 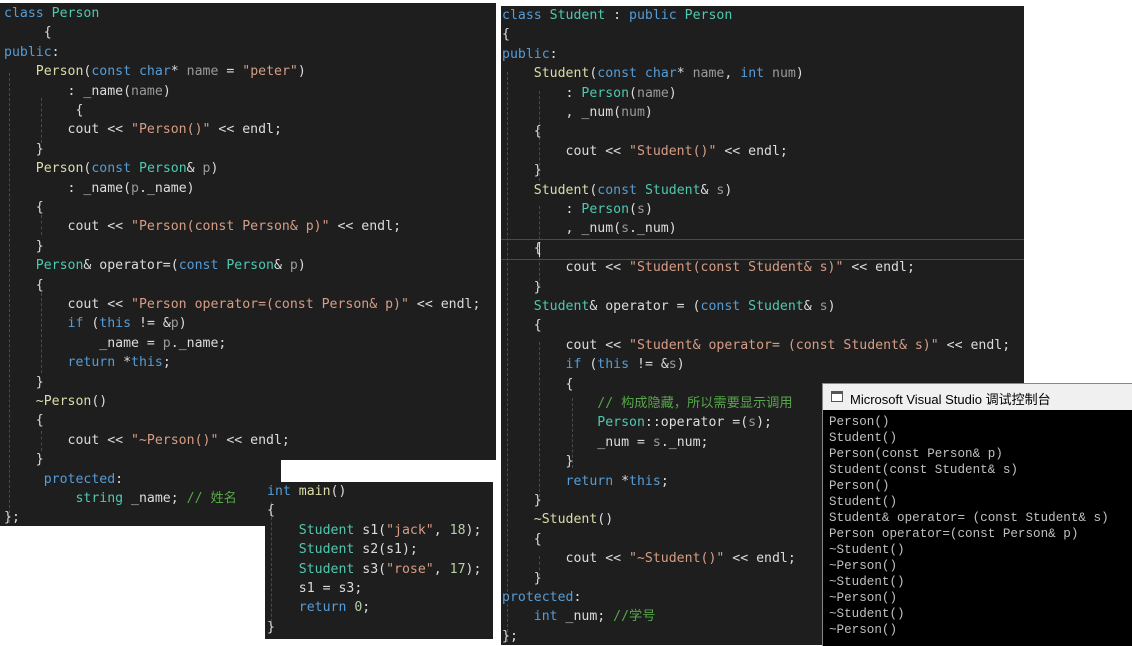 What do you see at coordinates (863, 438) in the screenshot?
I see `console-output-line: Student()` at bounding box center [863, 438].